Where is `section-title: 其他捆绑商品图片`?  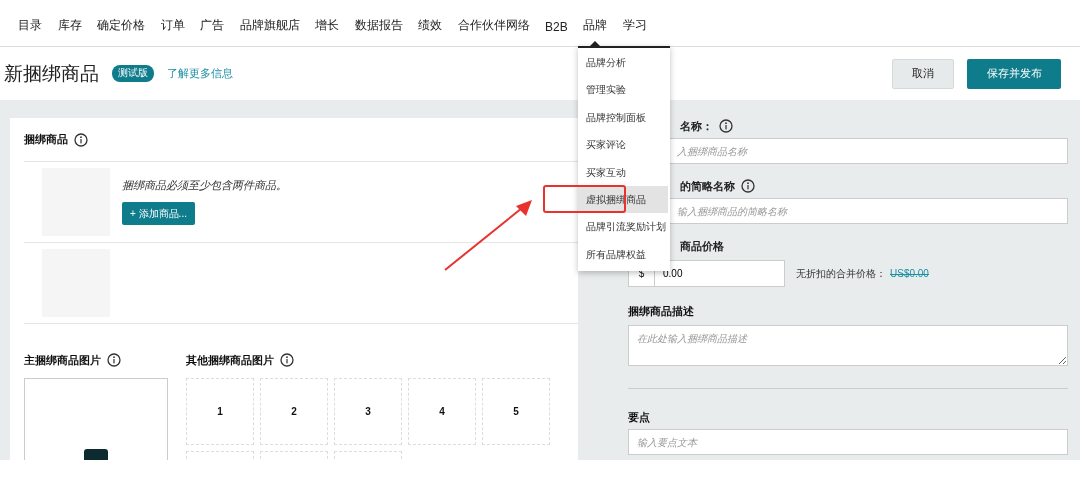
section-title: 其他捆绑商品图片 is located at coordinates (230, 360).